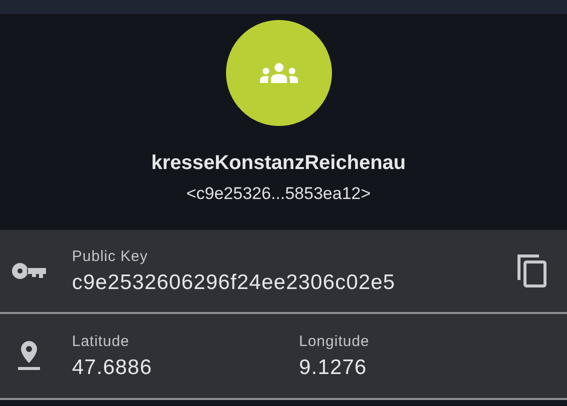  Describe the element at coordinates (333, 368) in the screenshot. I see `coordinate-value: 9.1276` at that location.